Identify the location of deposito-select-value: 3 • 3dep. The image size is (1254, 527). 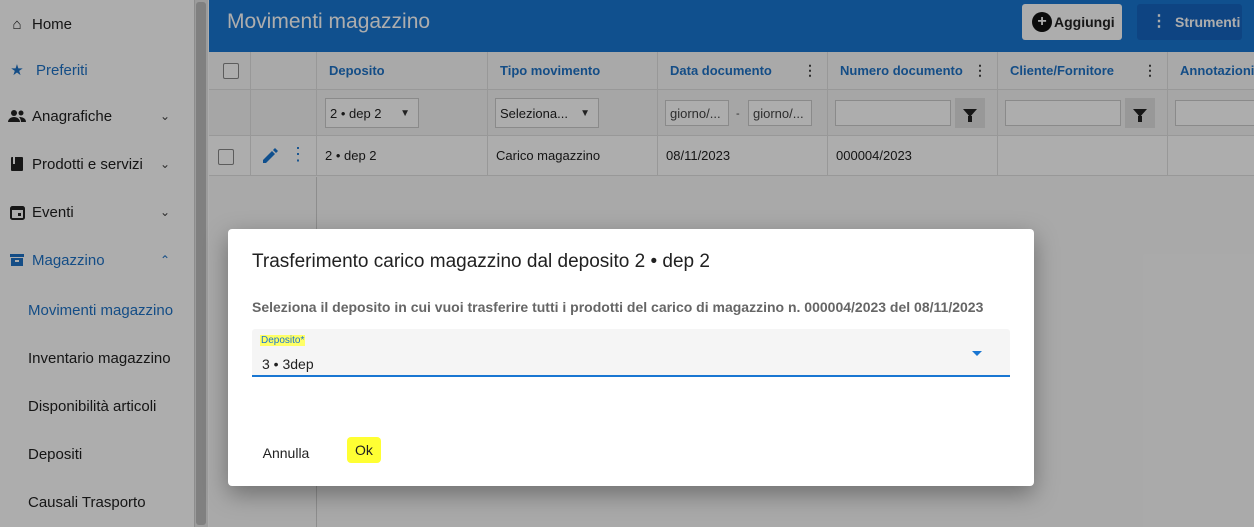
(288, 364).